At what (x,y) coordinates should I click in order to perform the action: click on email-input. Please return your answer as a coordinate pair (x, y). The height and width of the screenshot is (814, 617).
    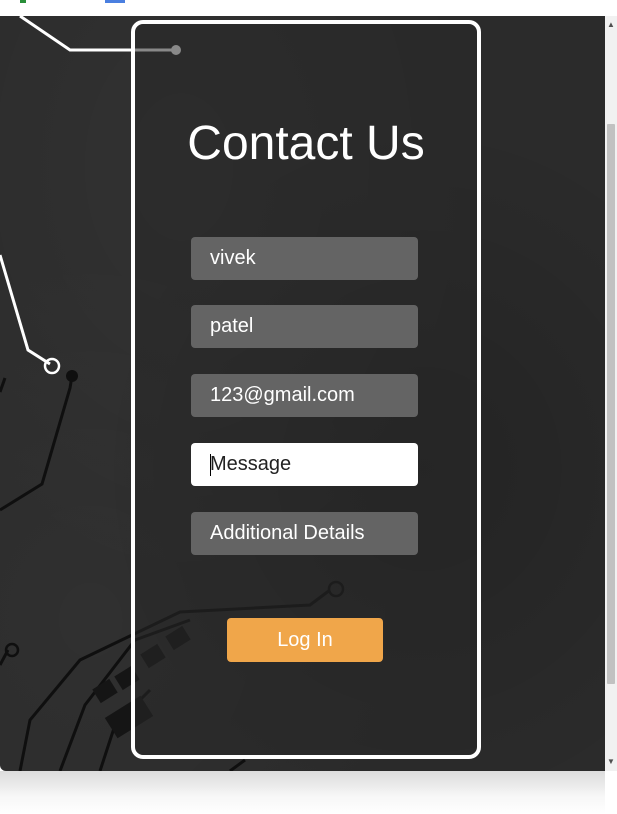
    Looking at the image, I should click on (304, 395).